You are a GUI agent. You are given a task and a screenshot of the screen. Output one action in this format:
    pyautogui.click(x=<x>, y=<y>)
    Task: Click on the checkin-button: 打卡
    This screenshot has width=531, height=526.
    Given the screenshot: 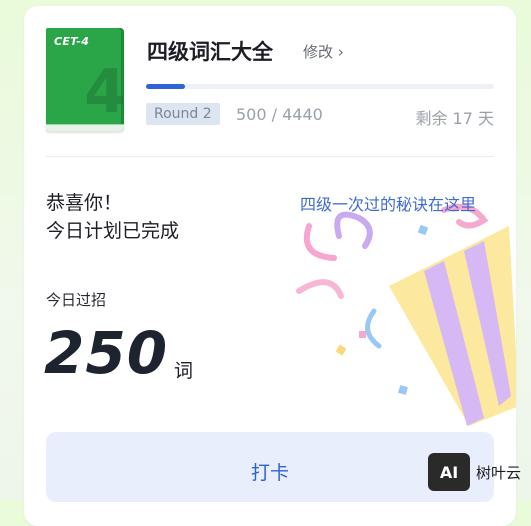 What is the action you would take?
    pyautogui.click(x=270, y=467)
    